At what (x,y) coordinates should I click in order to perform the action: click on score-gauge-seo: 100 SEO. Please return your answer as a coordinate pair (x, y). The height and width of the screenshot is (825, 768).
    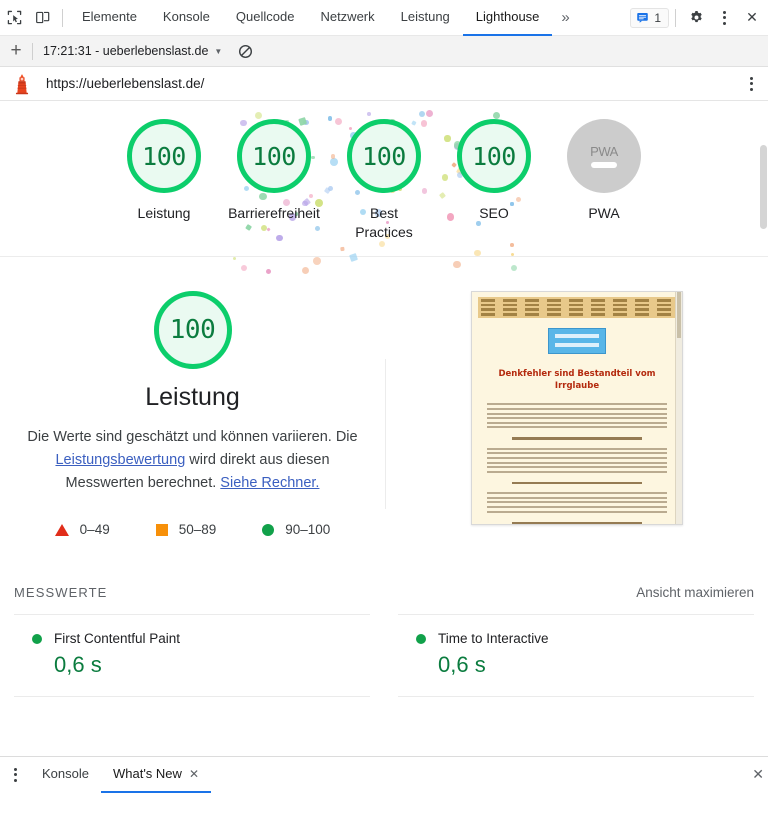
    Looking at the image, I should click on (494, 180).